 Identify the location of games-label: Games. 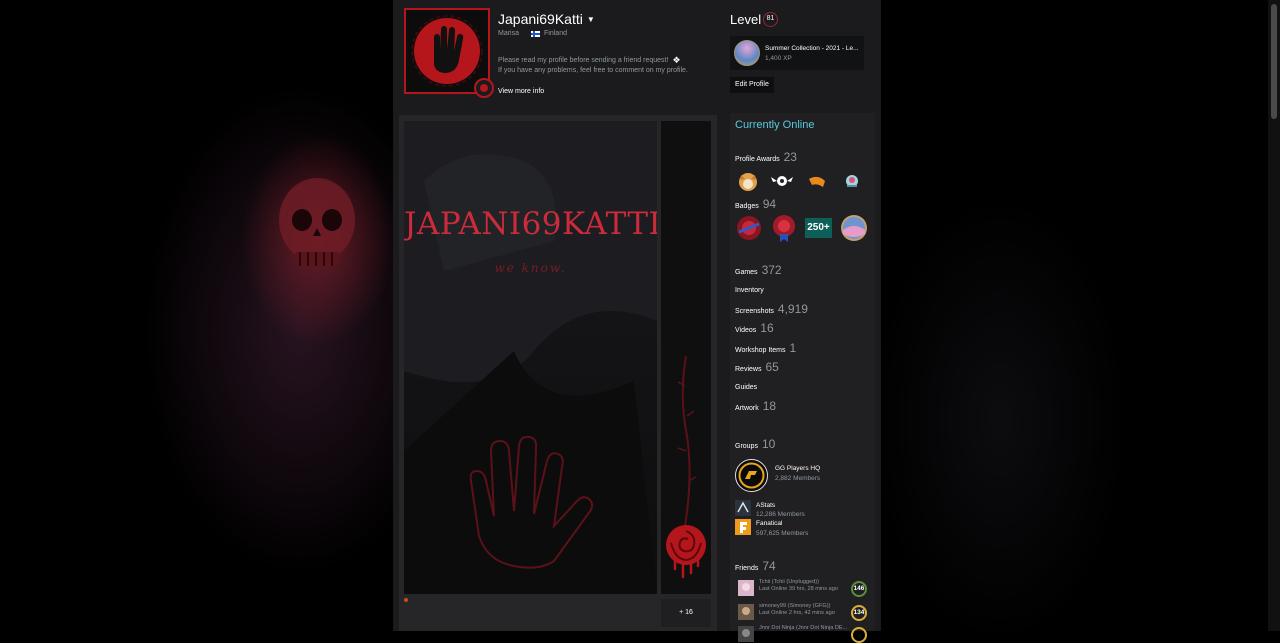
(746, 272).